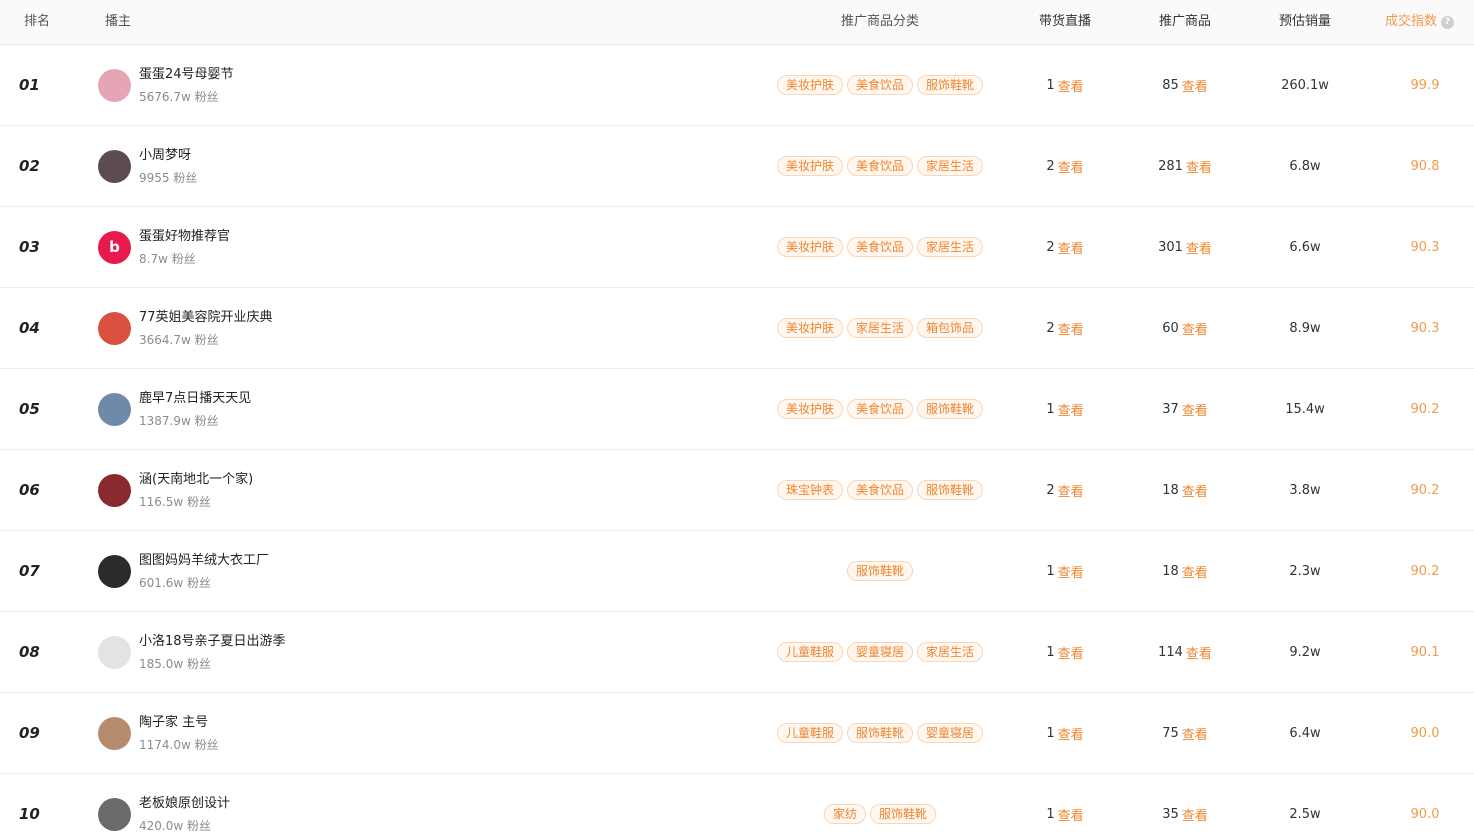 Image resolution: width=1474 pixels, height=835 pixels. I want to click on category-tag: 箱包饰品, so click(950, 328).